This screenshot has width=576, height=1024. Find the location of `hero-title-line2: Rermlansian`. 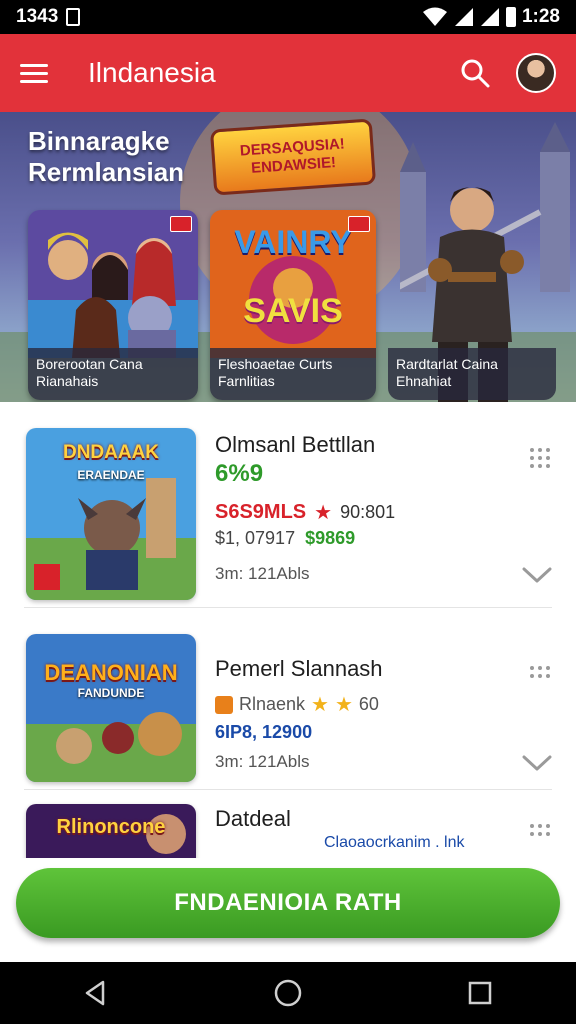

hero-title-line2: Rermlansian is located at coordinates (106, 172).